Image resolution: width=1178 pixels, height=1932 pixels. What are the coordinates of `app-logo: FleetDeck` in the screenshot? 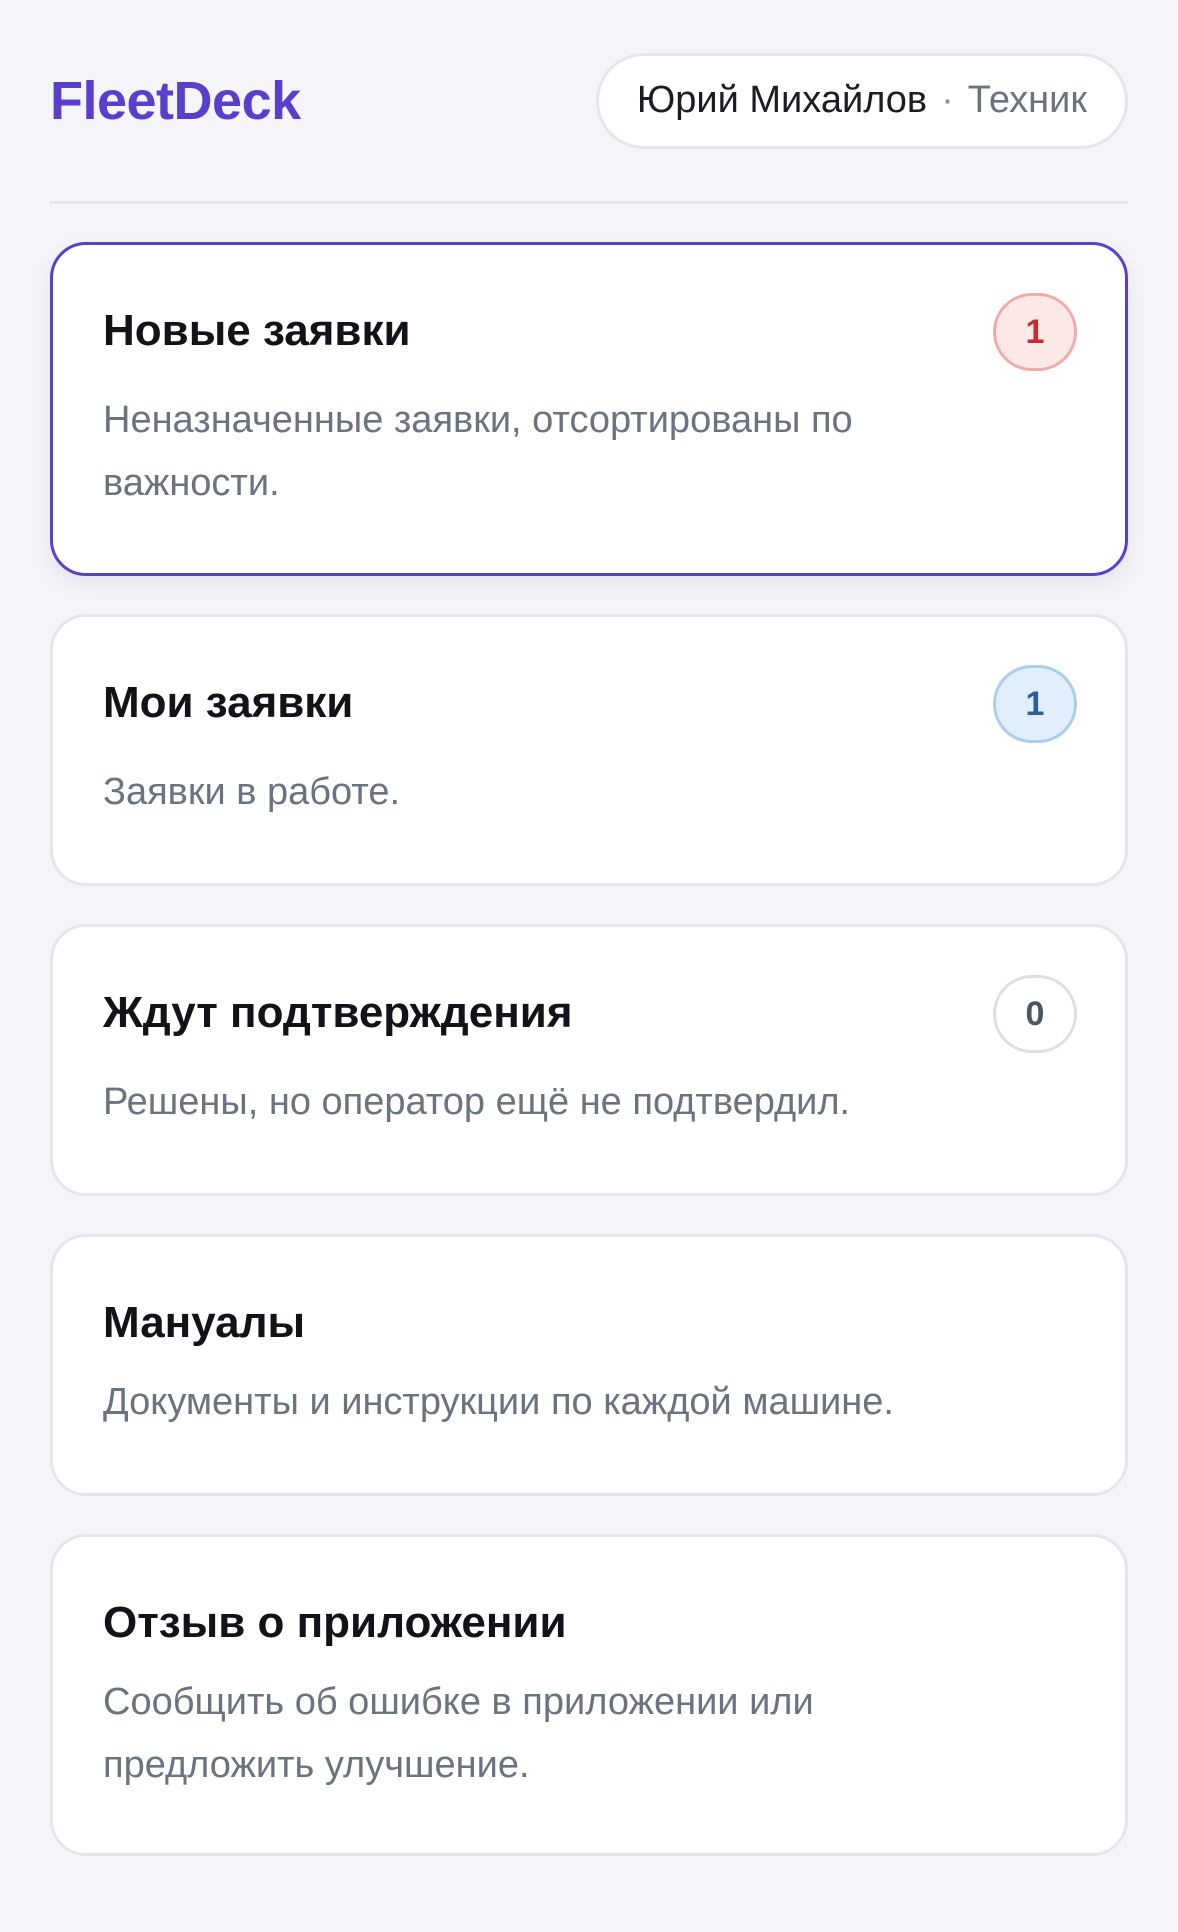 It's located at (175, 101).